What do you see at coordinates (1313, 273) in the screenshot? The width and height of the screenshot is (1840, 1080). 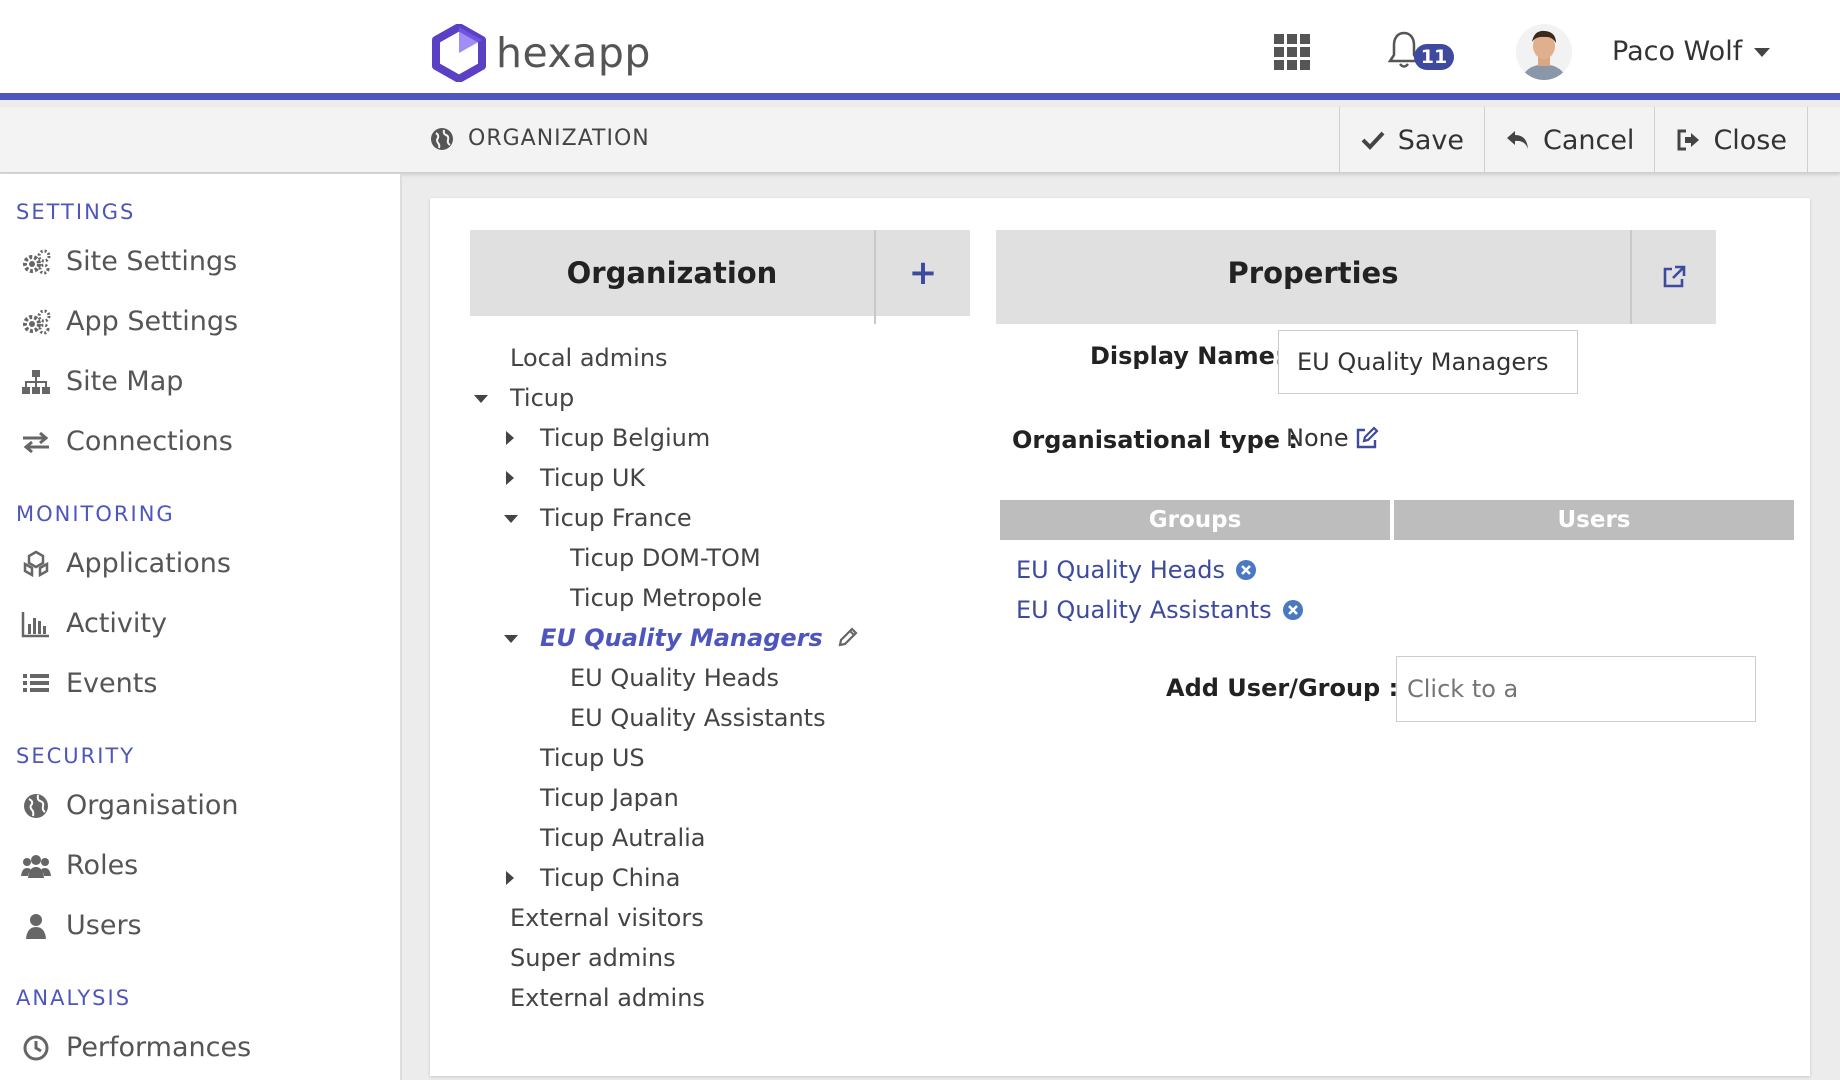 I see `properties-title: Properties` at bounding box center [1313, 273].